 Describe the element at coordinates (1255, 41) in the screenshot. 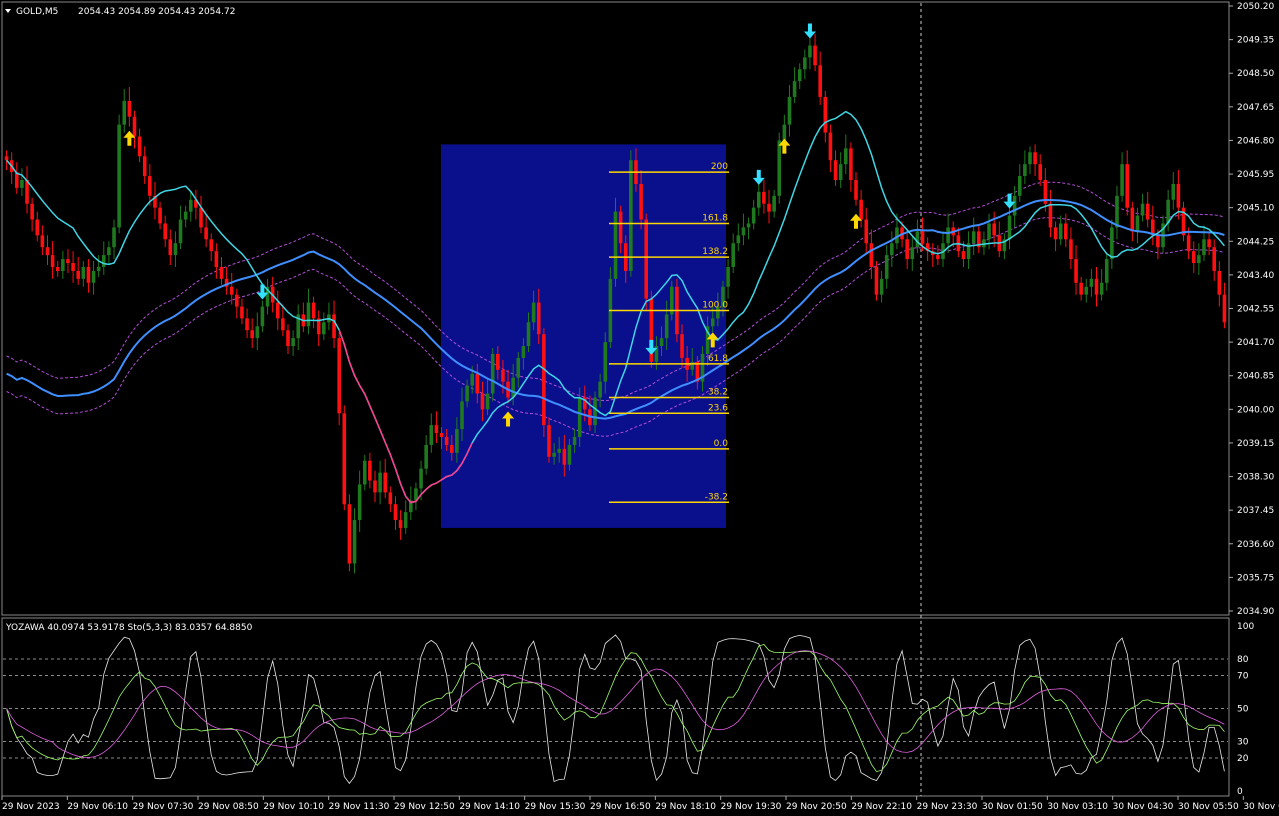

I see `price-tick-label: 2049.35` at that location.